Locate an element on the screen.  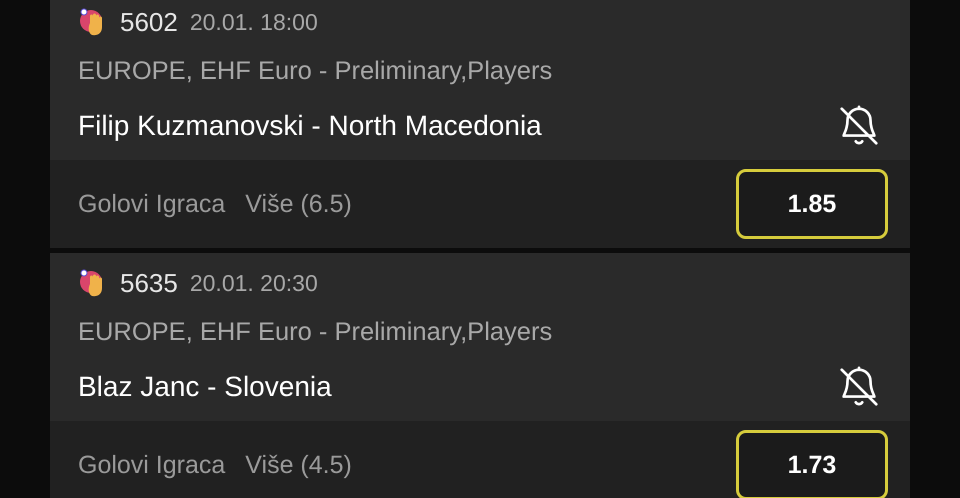
event-time: 20.01. 20:30 is located at coordinates (254, 283).